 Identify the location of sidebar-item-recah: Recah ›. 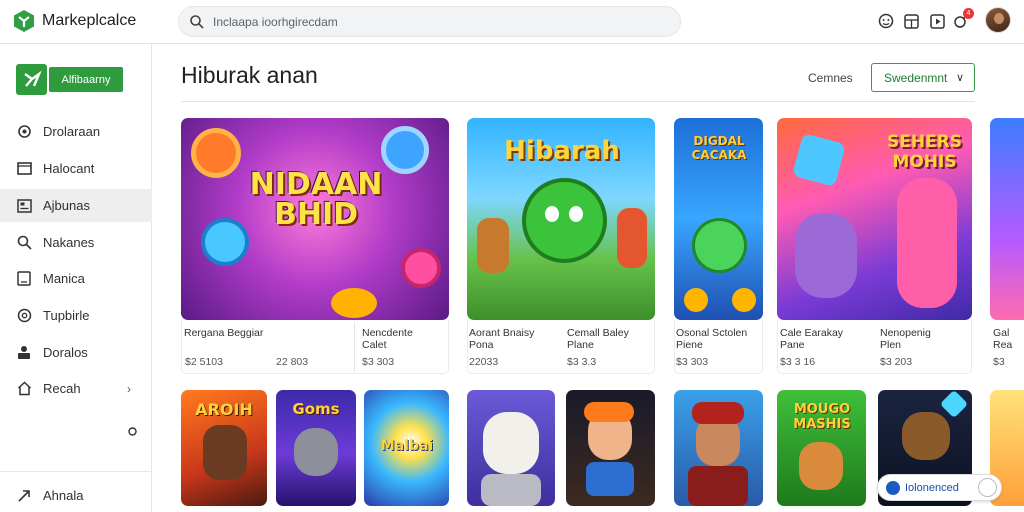
(76, 388).